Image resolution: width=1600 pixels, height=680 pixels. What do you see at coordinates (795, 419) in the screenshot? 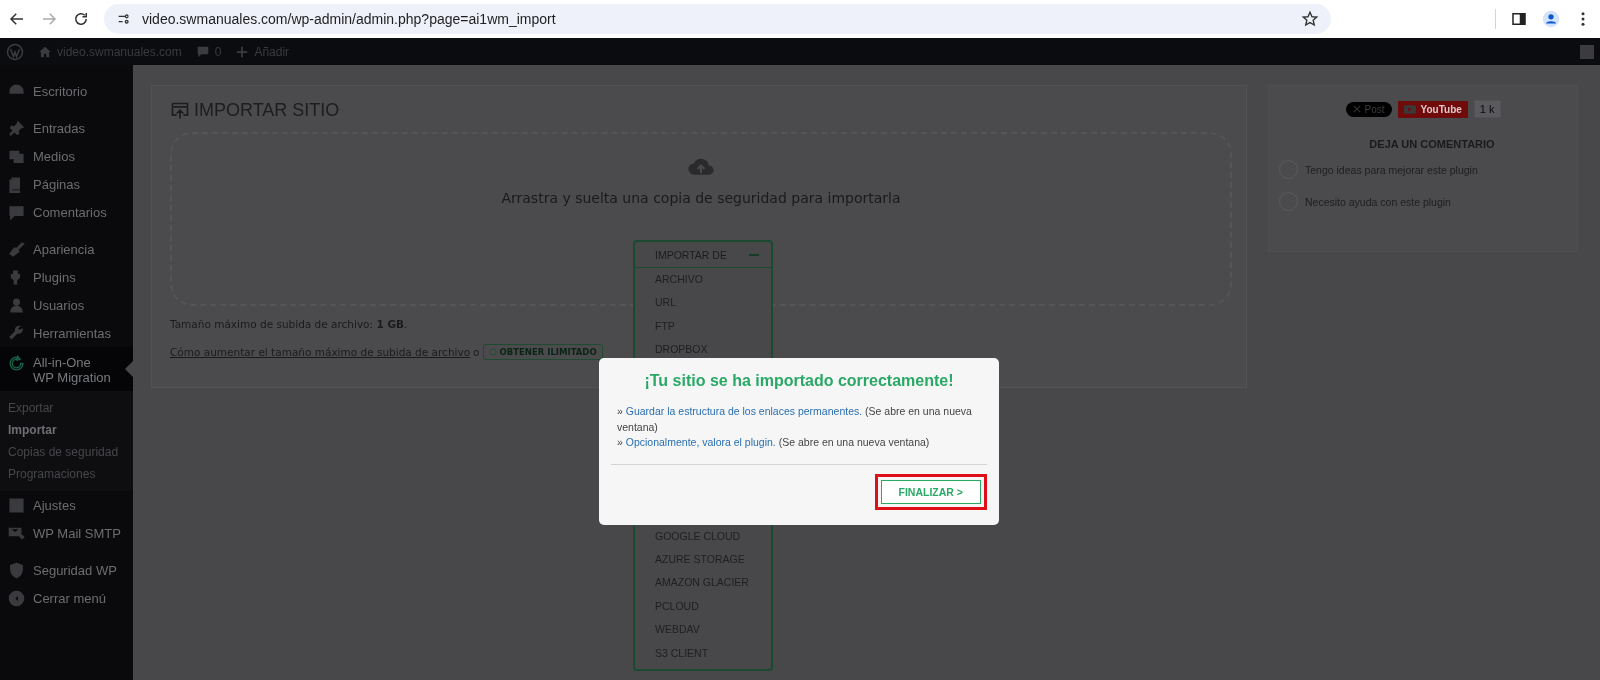
I see `dialog-line: » Guardar la estructura de los enlaces permanentes. (Se abre en una nueva ventana)` at bounding box center [795, 419].